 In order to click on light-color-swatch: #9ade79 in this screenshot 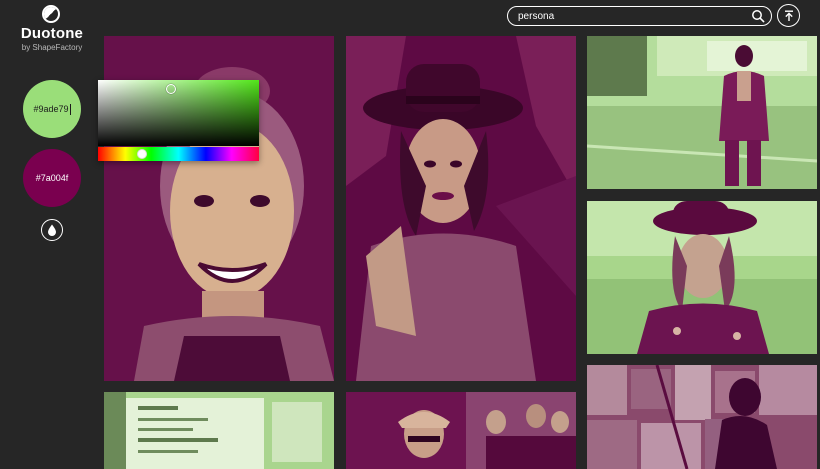, I will do `click(52, 109)`.